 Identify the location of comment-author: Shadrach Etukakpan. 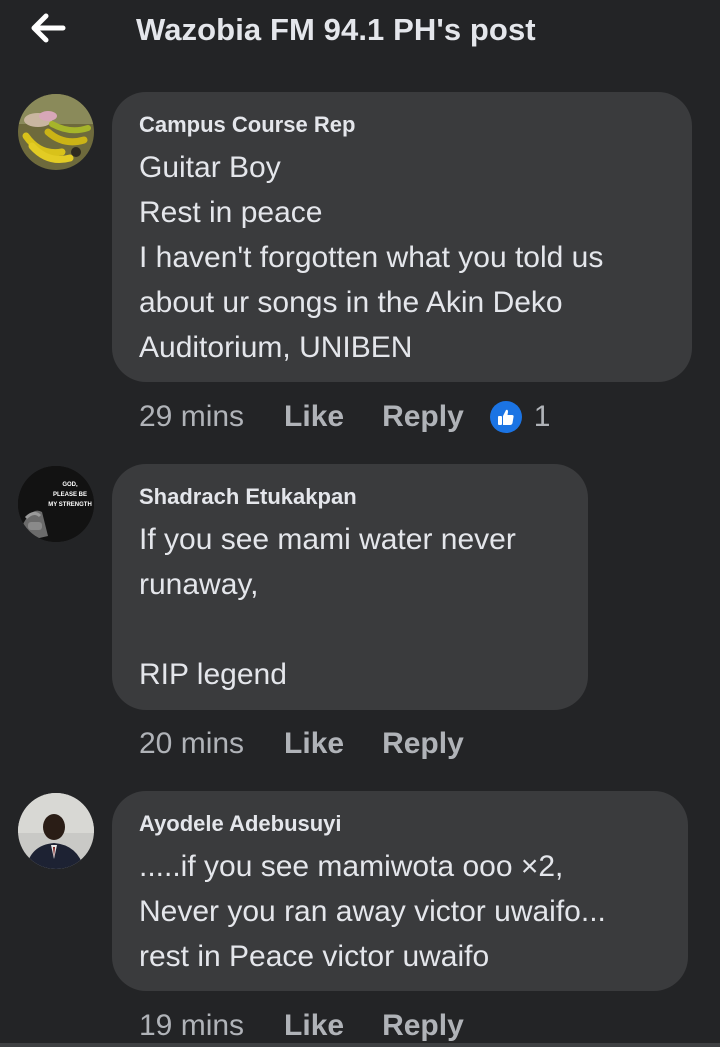
(350, 497).